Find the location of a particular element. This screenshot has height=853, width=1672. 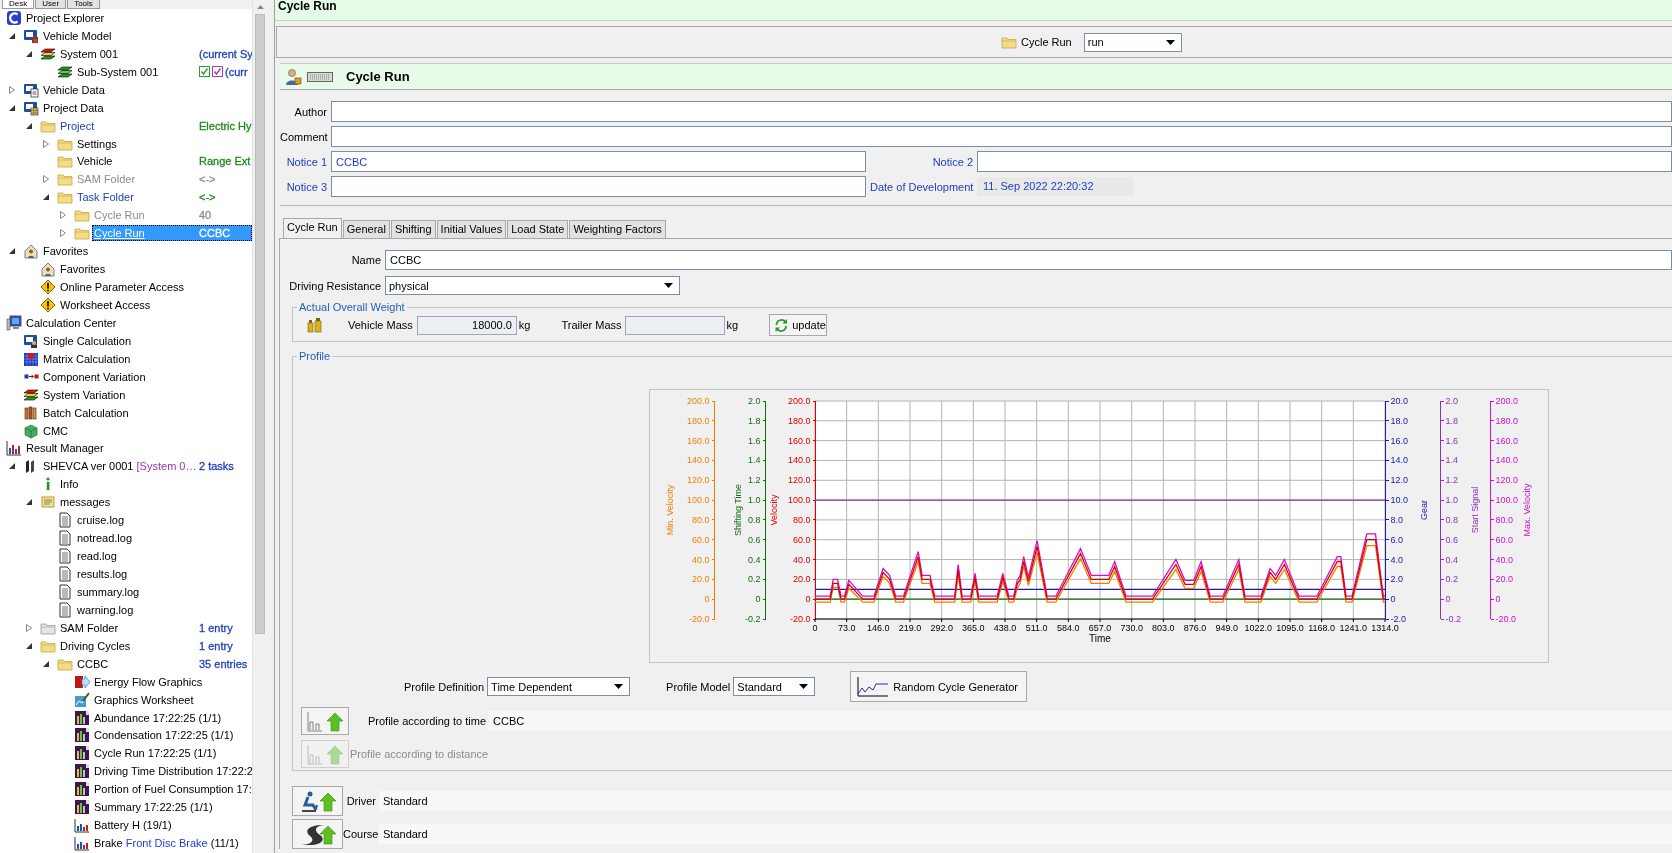

tree-item: warning.log is located at coordinates (105, 609).